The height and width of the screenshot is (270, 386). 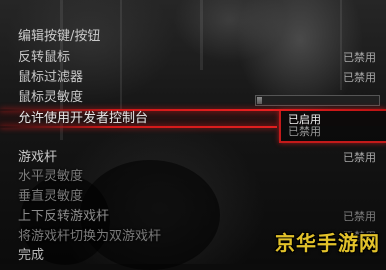 What do you see at coordinates (193, 36) in the screenshot?
I see `menu-edit-keys: 编辑按键/按钮` at bounding box center [193, 36].